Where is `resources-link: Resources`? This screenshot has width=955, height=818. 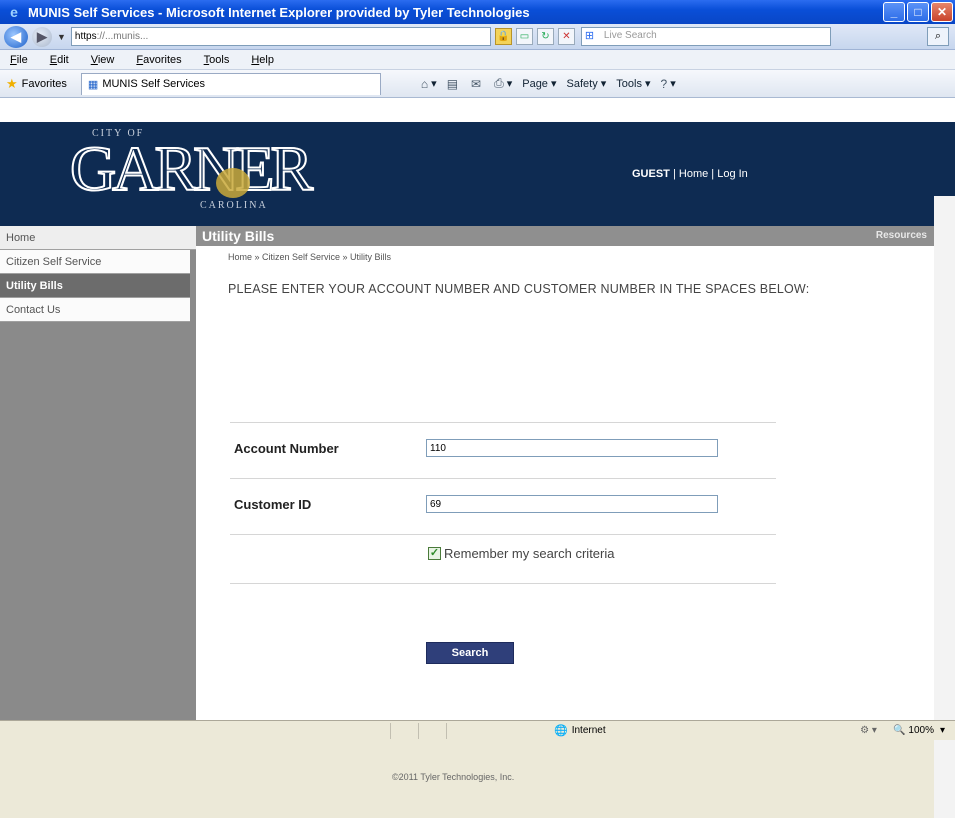 resources-link: Resources is located at coordinates (901, 236).